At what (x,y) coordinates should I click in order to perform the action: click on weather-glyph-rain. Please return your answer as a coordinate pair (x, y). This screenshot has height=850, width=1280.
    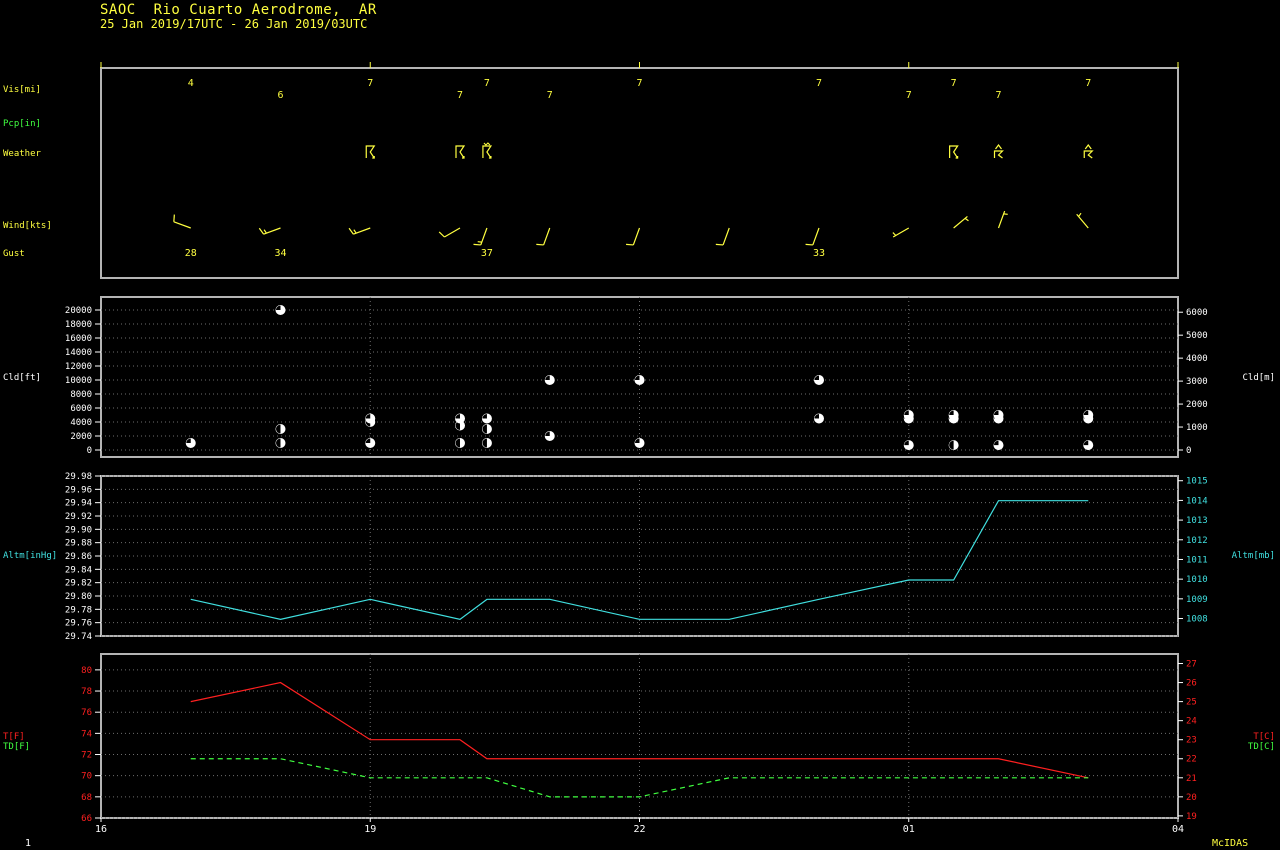
    Looking at the image, I should click on (487, 144).